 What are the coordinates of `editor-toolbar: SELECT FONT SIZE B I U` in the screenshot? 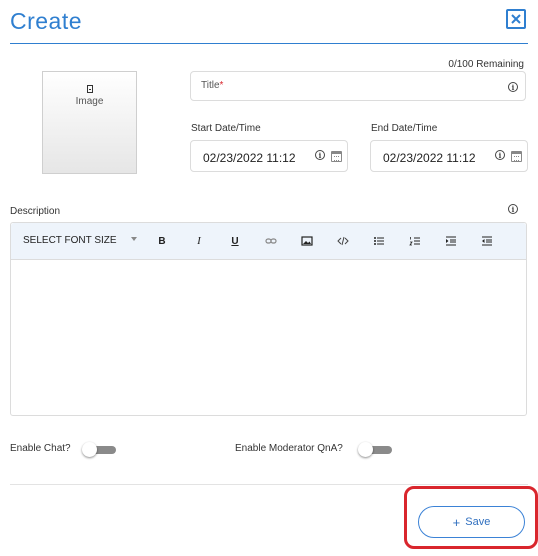 It's located at (268, 241).